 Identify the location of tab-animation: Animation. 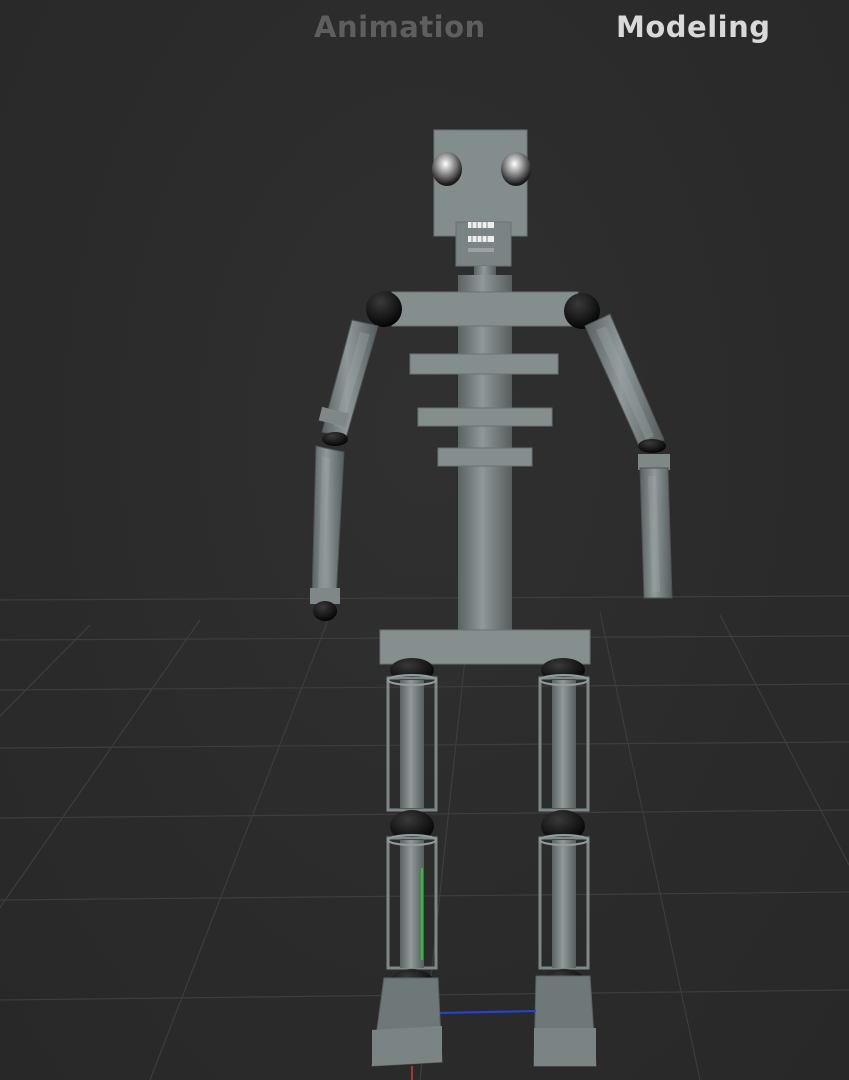
(400, 27).